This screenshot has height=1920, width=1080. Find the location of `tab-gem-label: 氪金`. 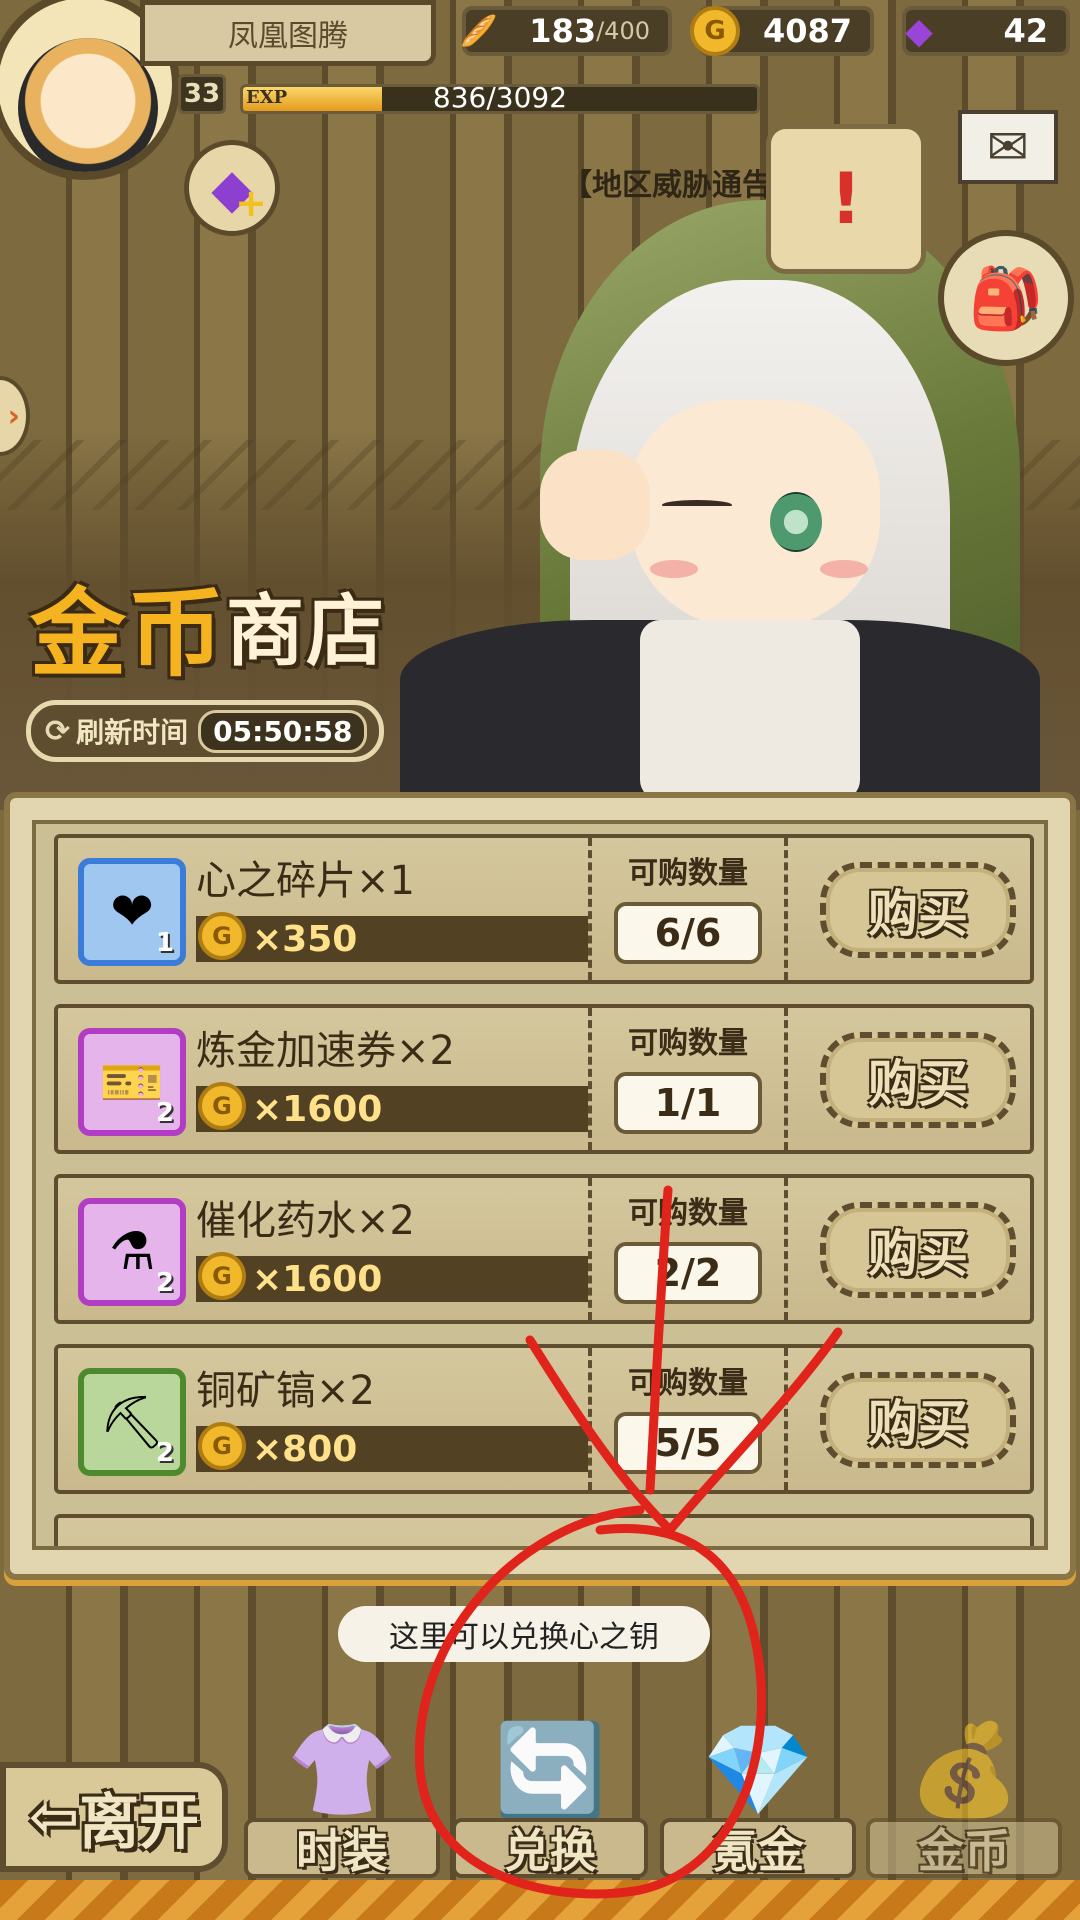

tab-gem-label: 氪金 is located at coordinates (758, 1848).